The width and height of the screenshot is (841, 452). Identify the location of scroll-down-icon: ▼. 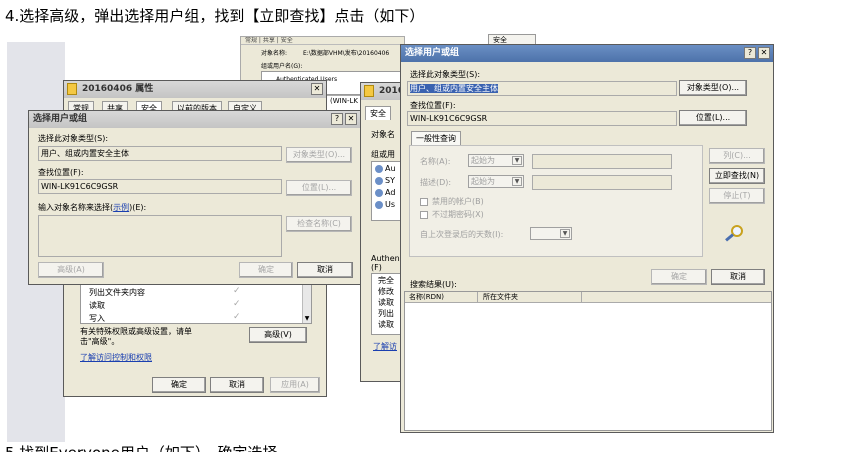
(307, 319).